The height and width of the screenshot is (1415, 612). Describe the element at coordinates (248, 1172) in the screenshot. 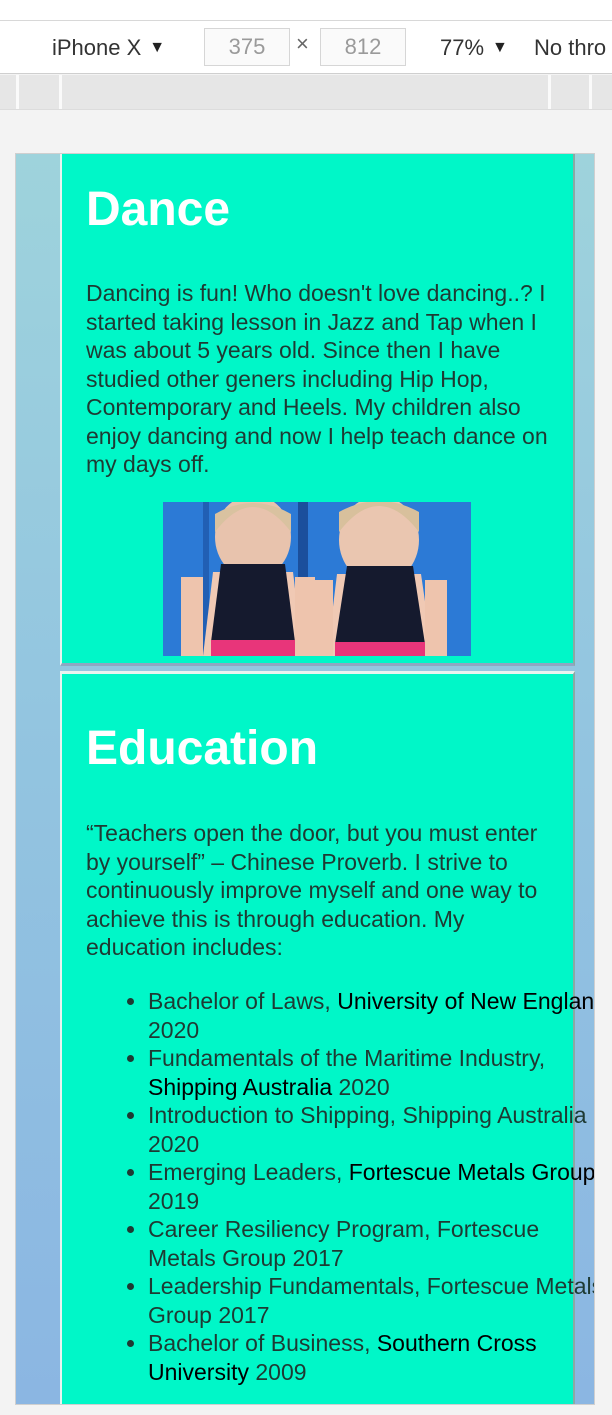

I see `education-item-text: Emerging Leaders,` at that location.